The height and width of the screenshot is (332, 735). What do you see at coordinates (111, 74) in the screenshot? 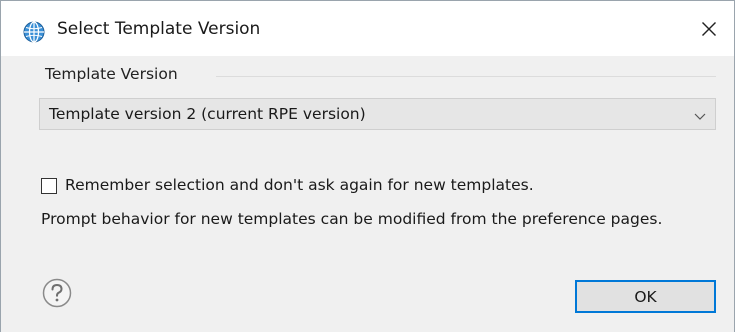
I see `template-version-group-label: Template Version` at bounding box center [111, 74].